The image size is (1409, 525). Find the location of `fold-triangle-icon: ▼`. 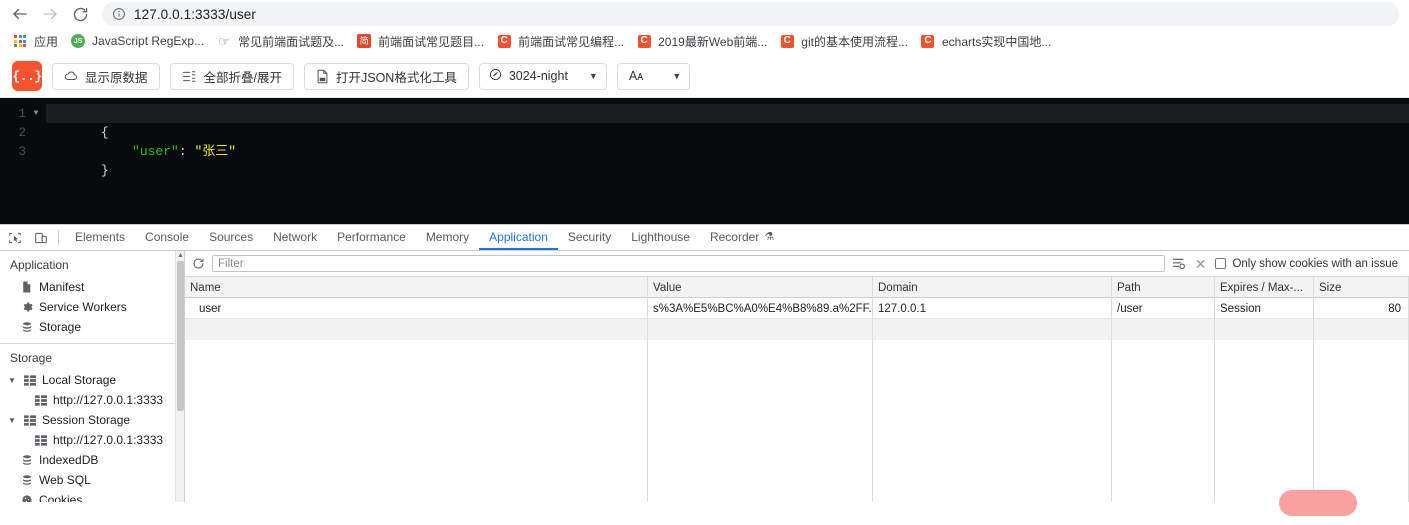

fold-triangle-icon: ▼ is located at coordinates (36, 113).